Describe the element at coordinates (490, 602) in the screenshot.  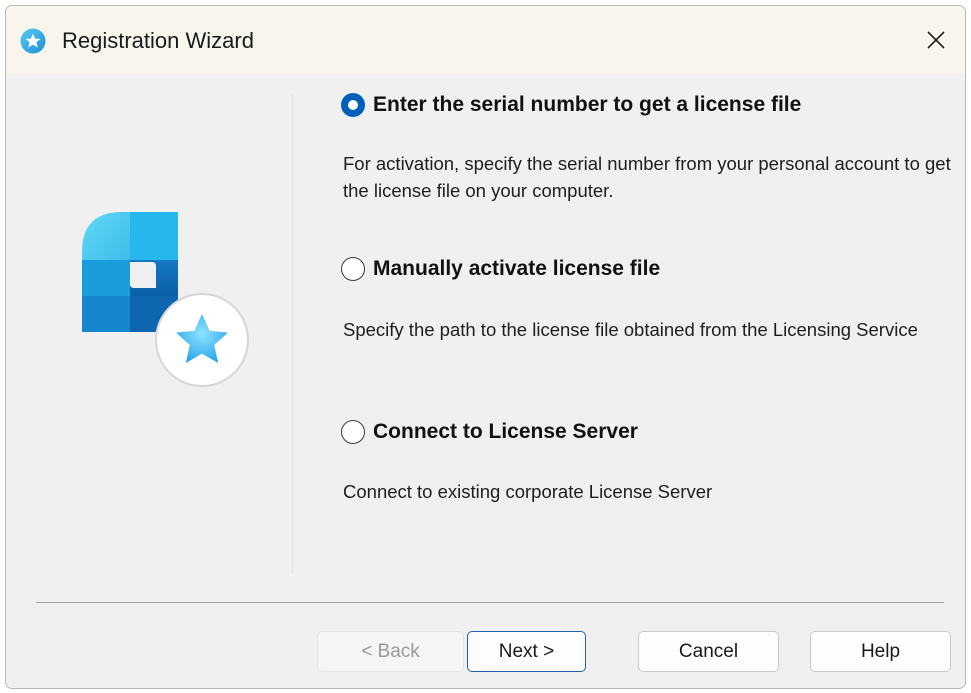
I see `footer-divider` at that location.